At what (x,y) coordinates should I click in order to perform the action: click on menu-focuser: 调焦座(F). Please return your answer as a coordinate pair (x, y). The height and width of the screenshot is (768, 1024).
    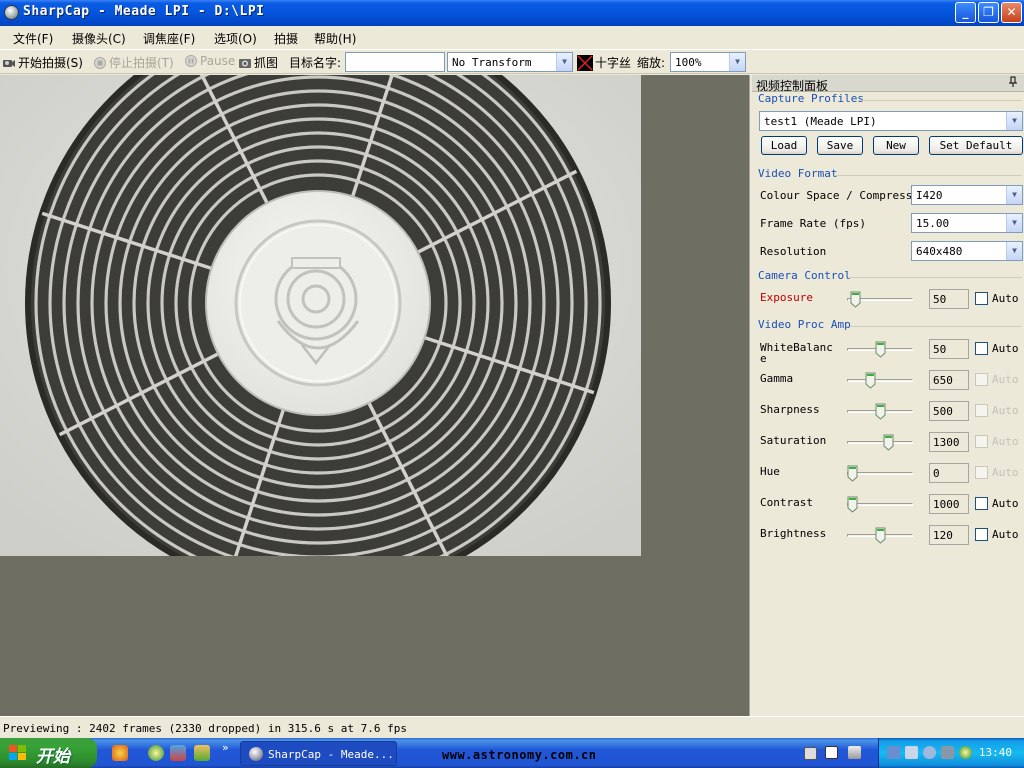
    Looking at the image, I should click on (169, 38).